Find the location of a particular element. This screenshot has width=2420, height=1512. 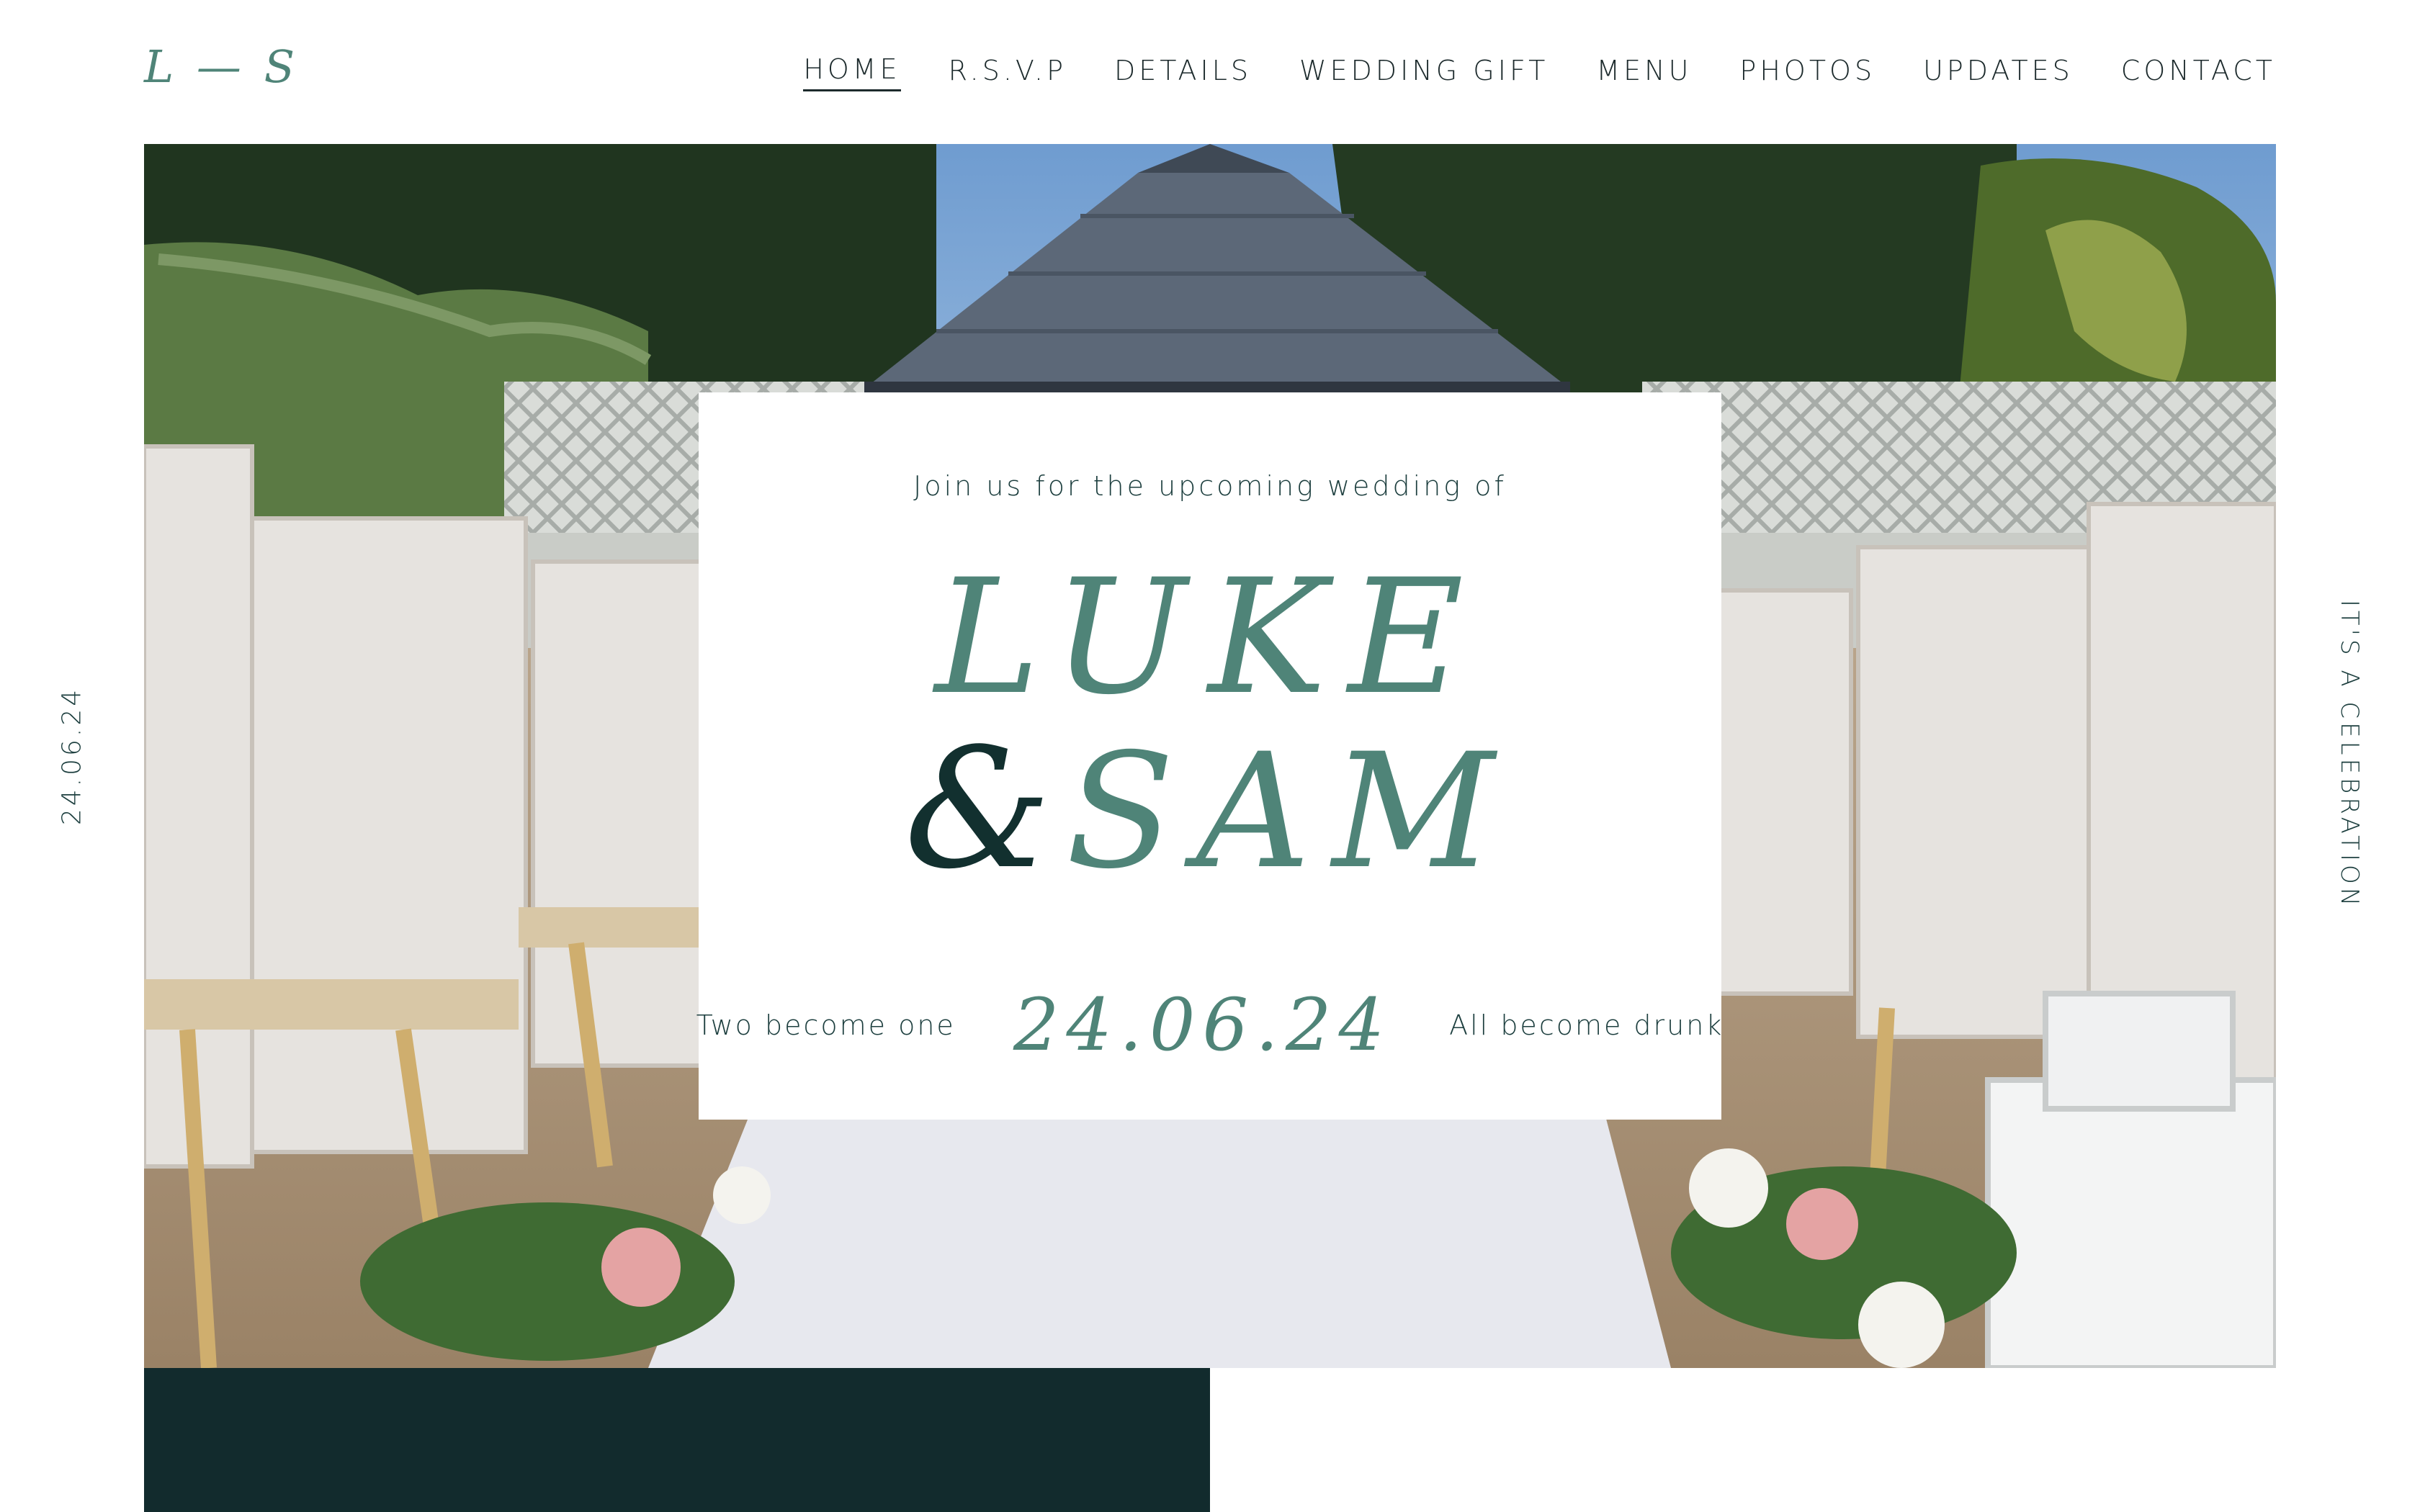

site-logo: L — S is located at coordinates (222, 66).